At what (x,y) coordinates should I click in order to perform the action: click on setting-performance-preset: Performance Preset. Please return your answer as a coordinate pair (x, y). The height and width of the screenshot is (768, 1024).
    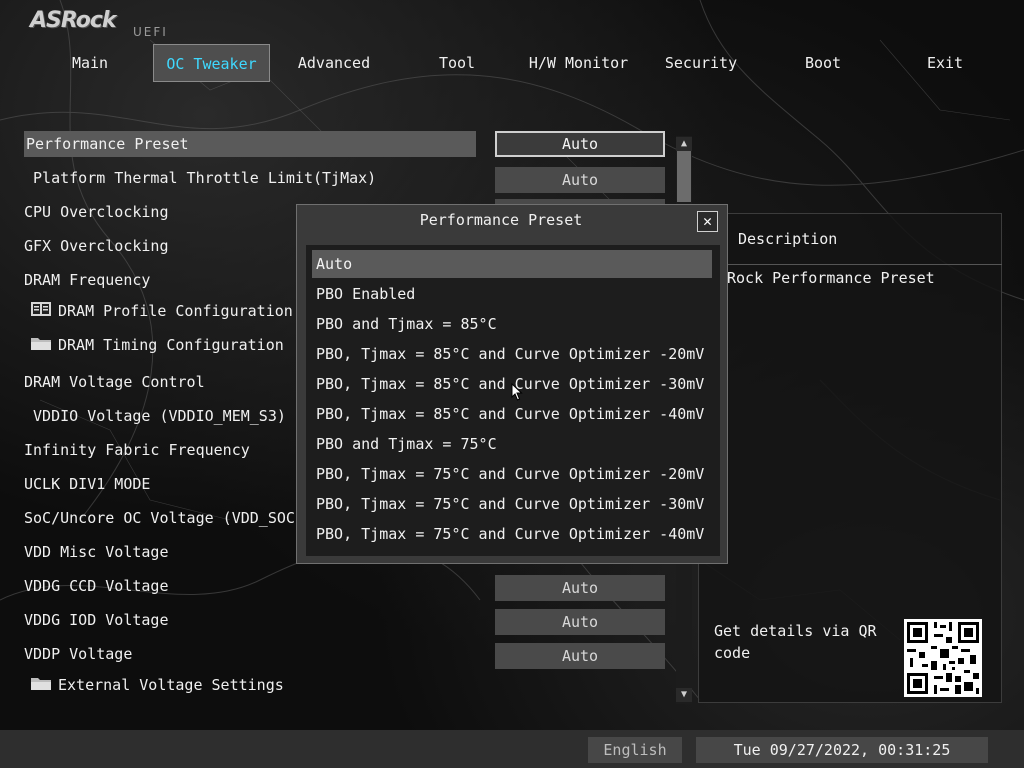
    Looking at the image, I should click on (250, 144).